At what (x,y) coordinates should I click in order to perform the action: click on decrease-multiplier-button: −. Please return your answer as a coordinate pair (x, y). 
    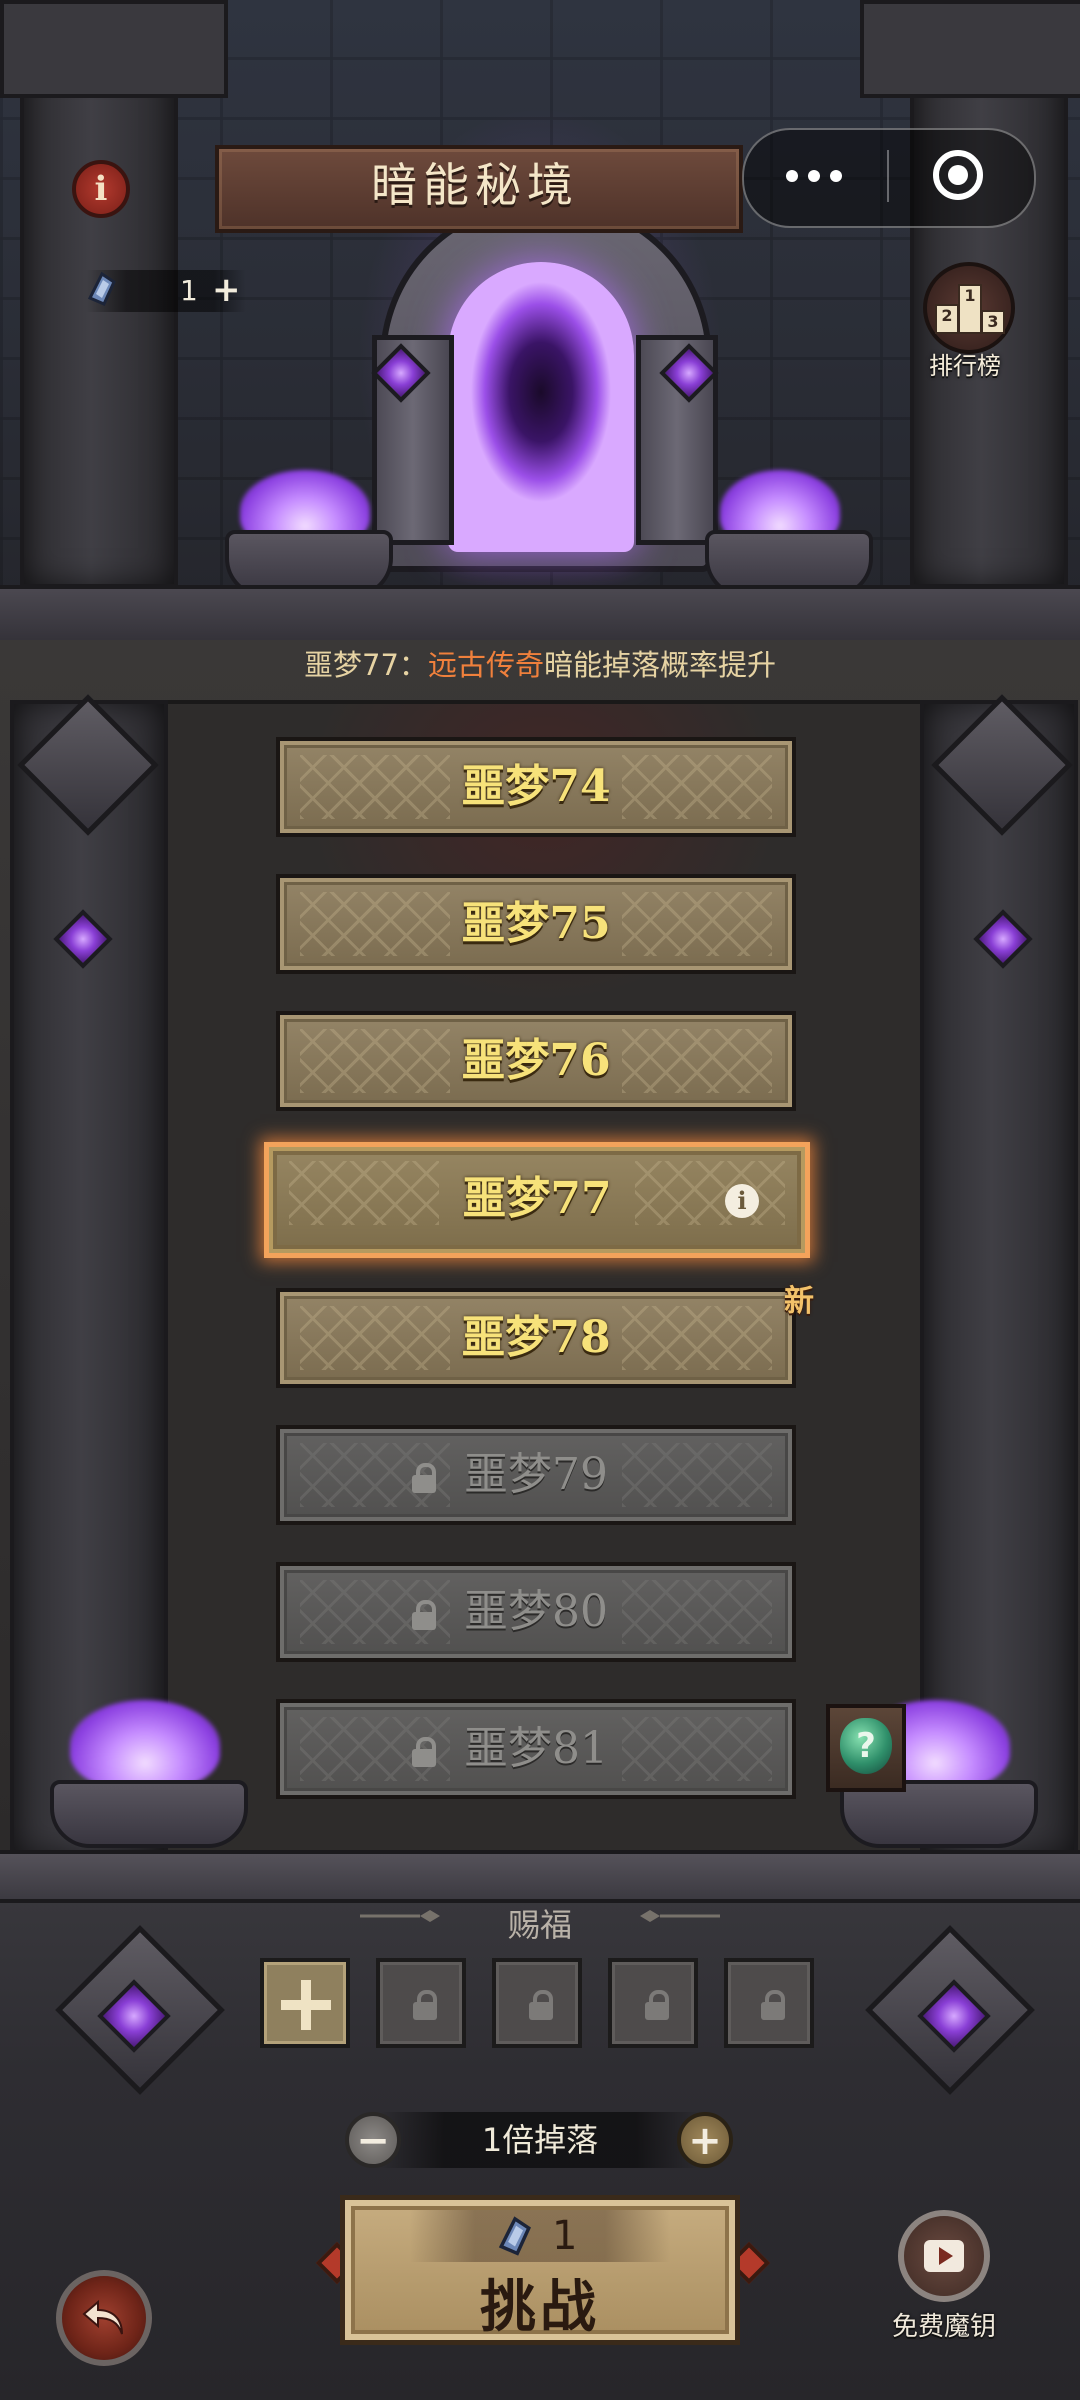
    Looking at the image, I should click on (373, 2140).